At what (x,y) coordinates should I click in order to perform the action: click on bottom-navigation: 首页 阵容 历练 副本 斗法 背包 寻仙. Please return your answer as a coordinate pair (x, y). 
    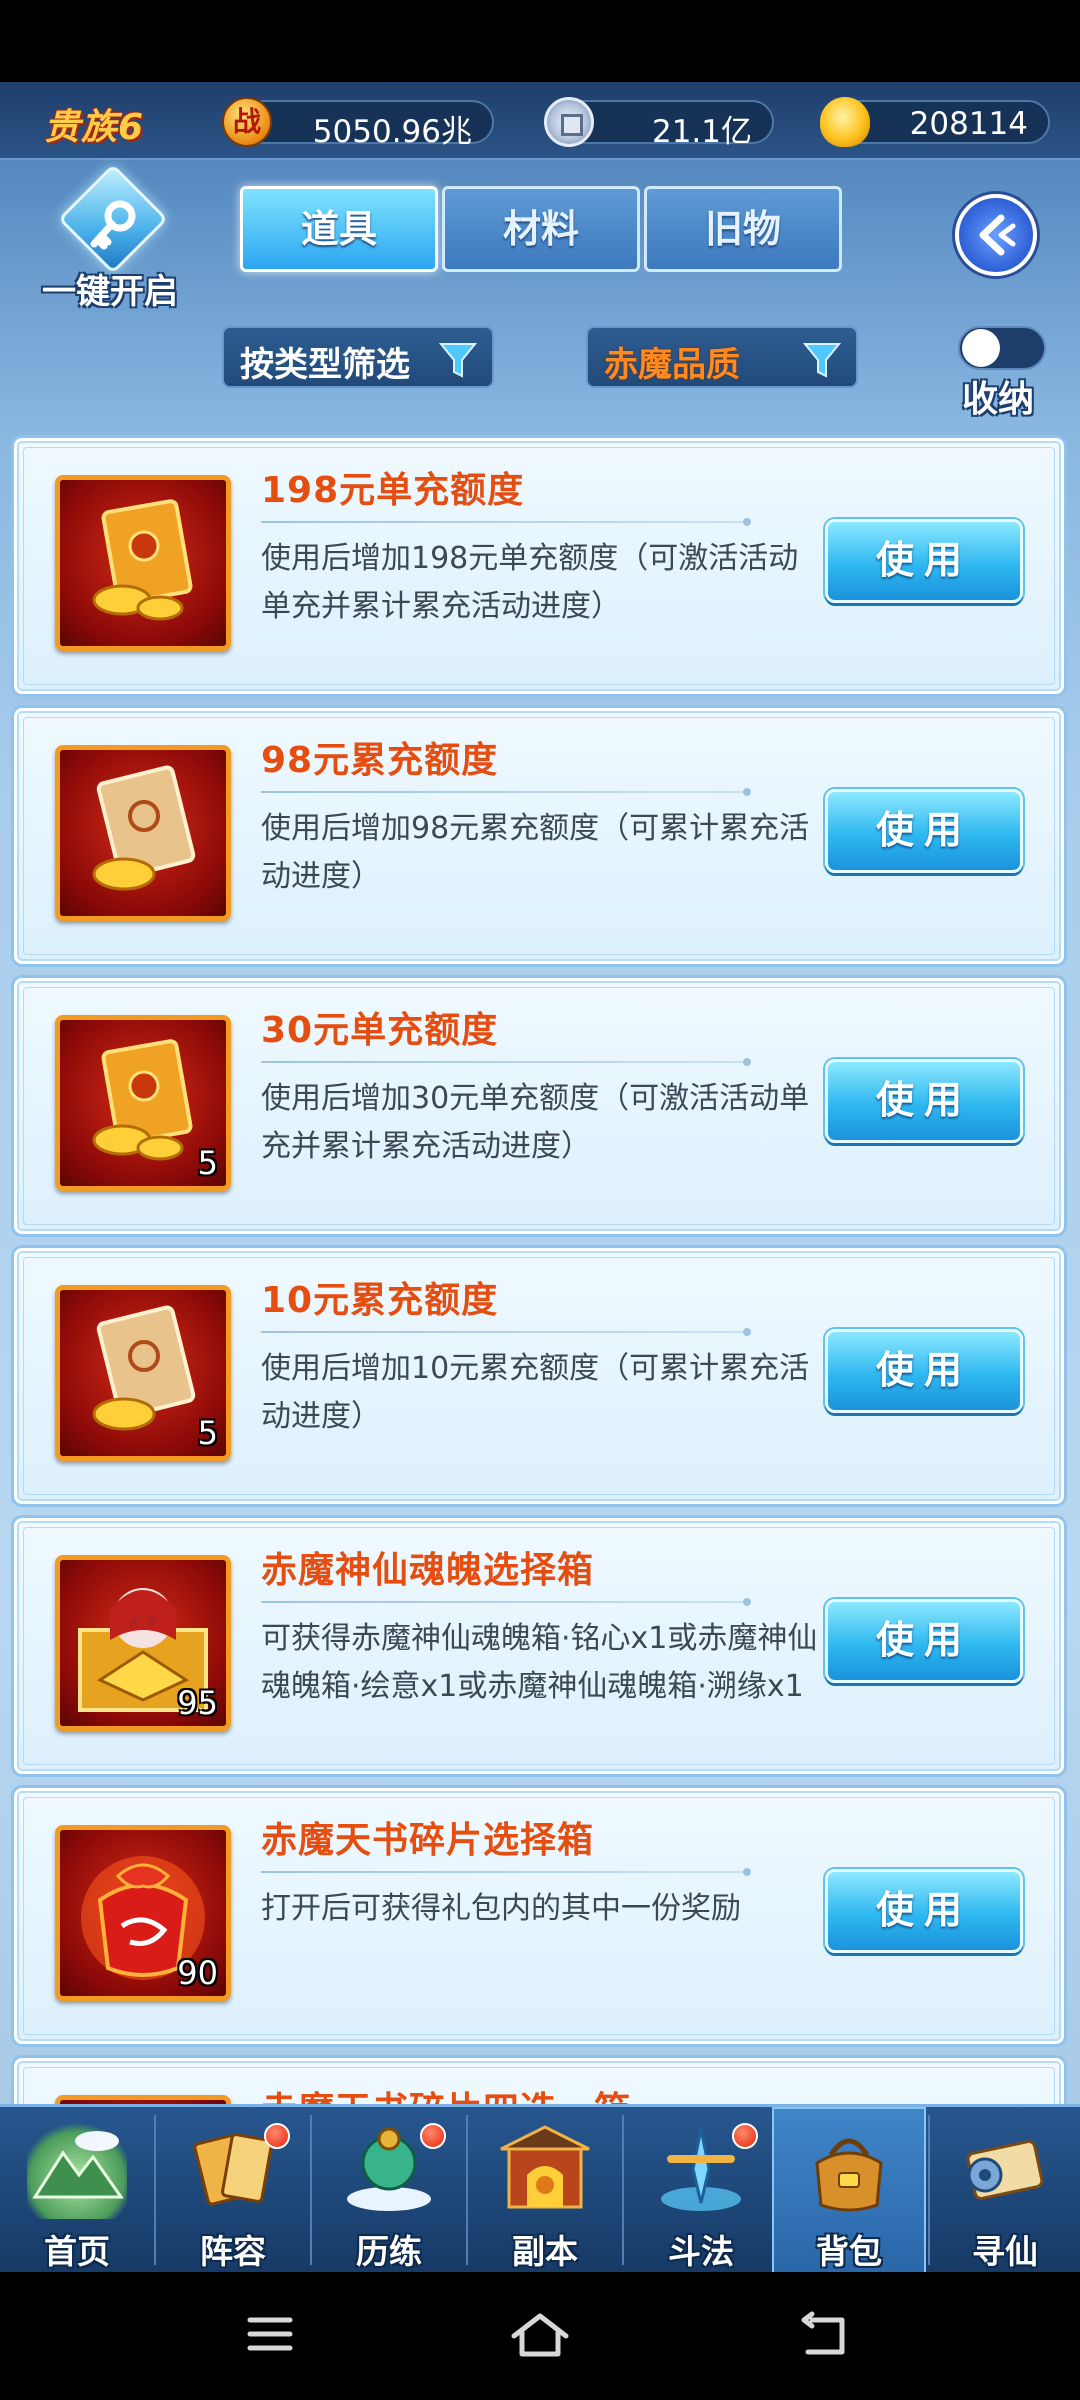
    Looking at the image, I should click on (540, 2189).